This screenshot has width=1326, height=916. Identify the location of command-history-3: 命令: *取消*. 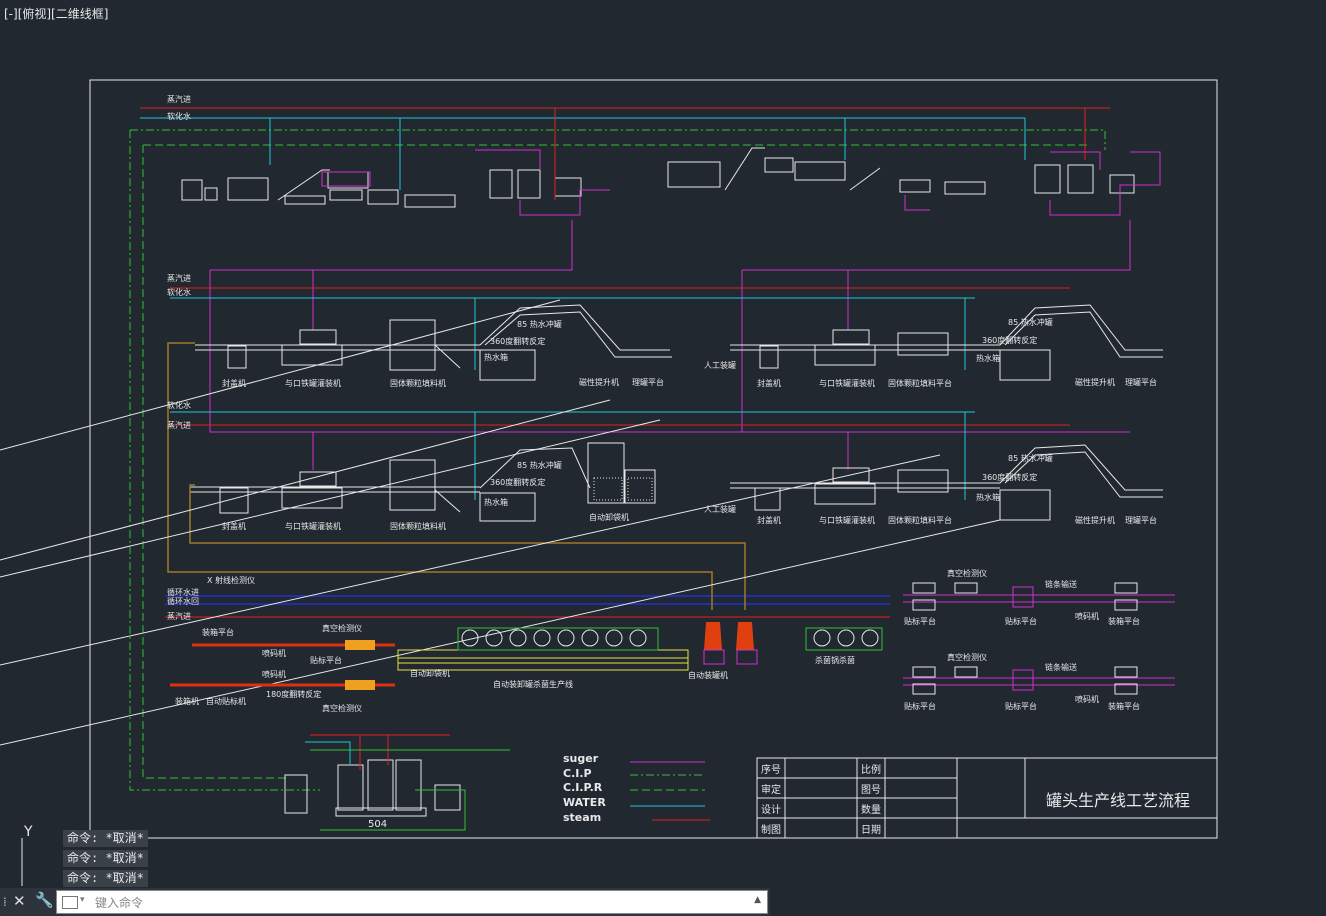
(105, 878).